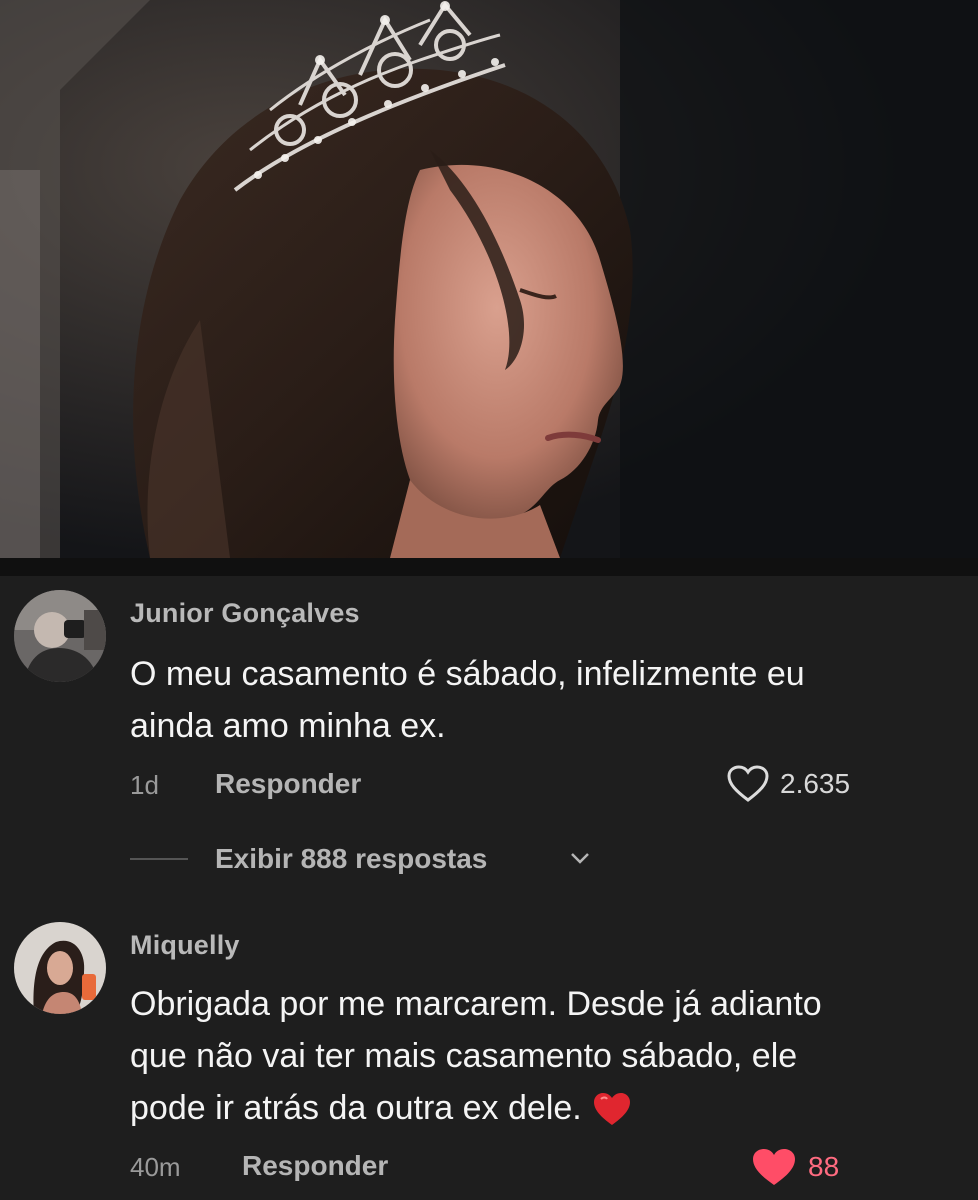  I want to click on like-count: 2.635, so click(815, 783).